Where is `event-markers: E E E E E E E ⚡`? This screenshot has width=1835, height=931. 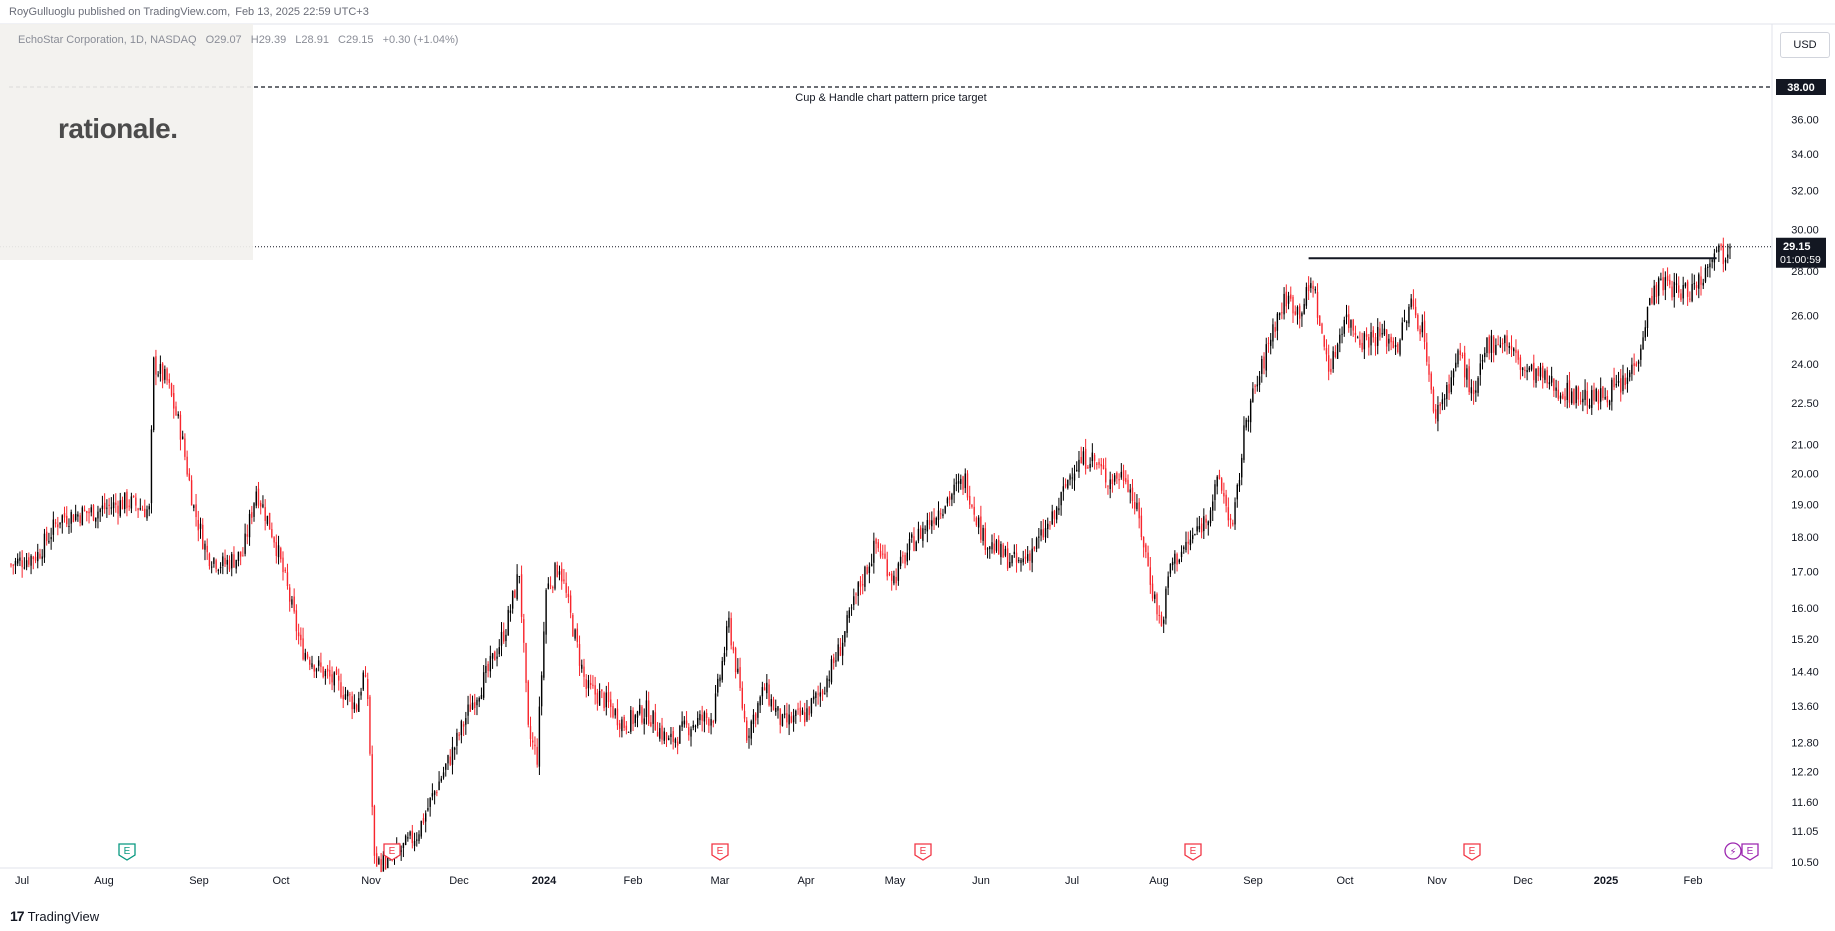
event-markers: E E E E E E E ⚡ is located at coordinates (938, 851).